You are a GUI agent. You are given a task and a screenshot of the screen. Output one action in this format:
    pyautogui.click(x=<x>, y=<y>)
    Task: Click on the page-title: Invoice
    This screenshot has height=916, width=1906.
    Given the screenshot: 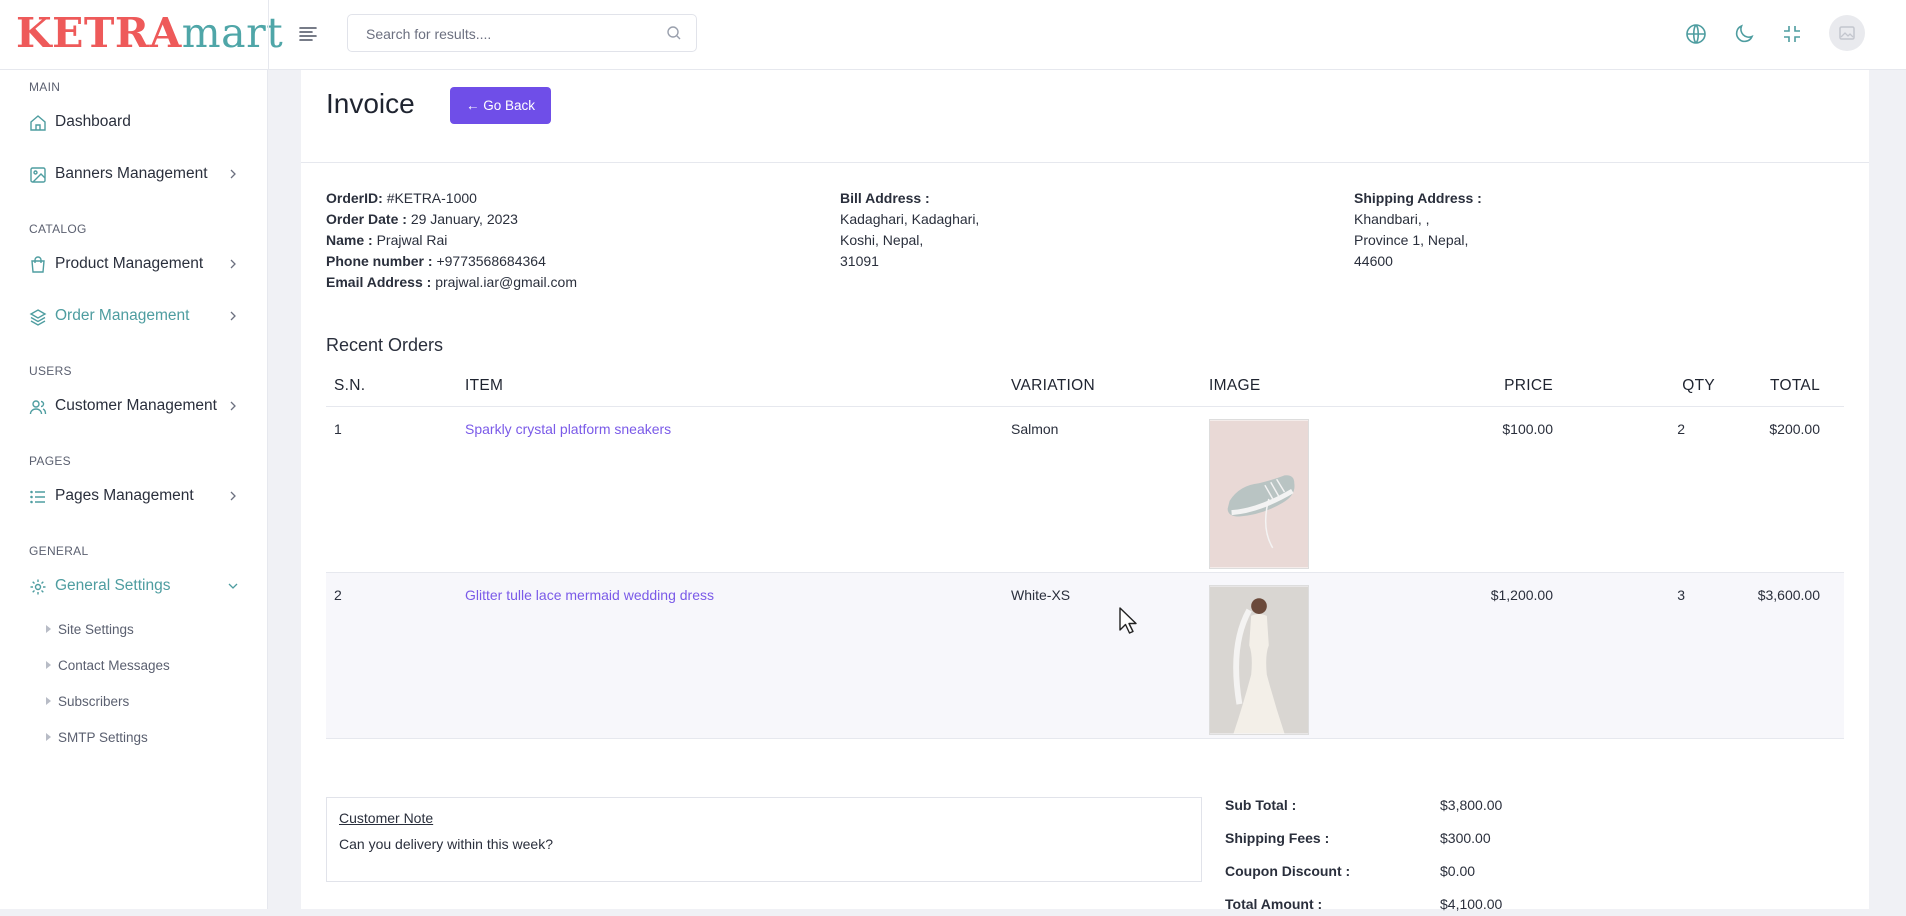 What is the action you would take?
    pyautogui.click(x=370, y=103)
    